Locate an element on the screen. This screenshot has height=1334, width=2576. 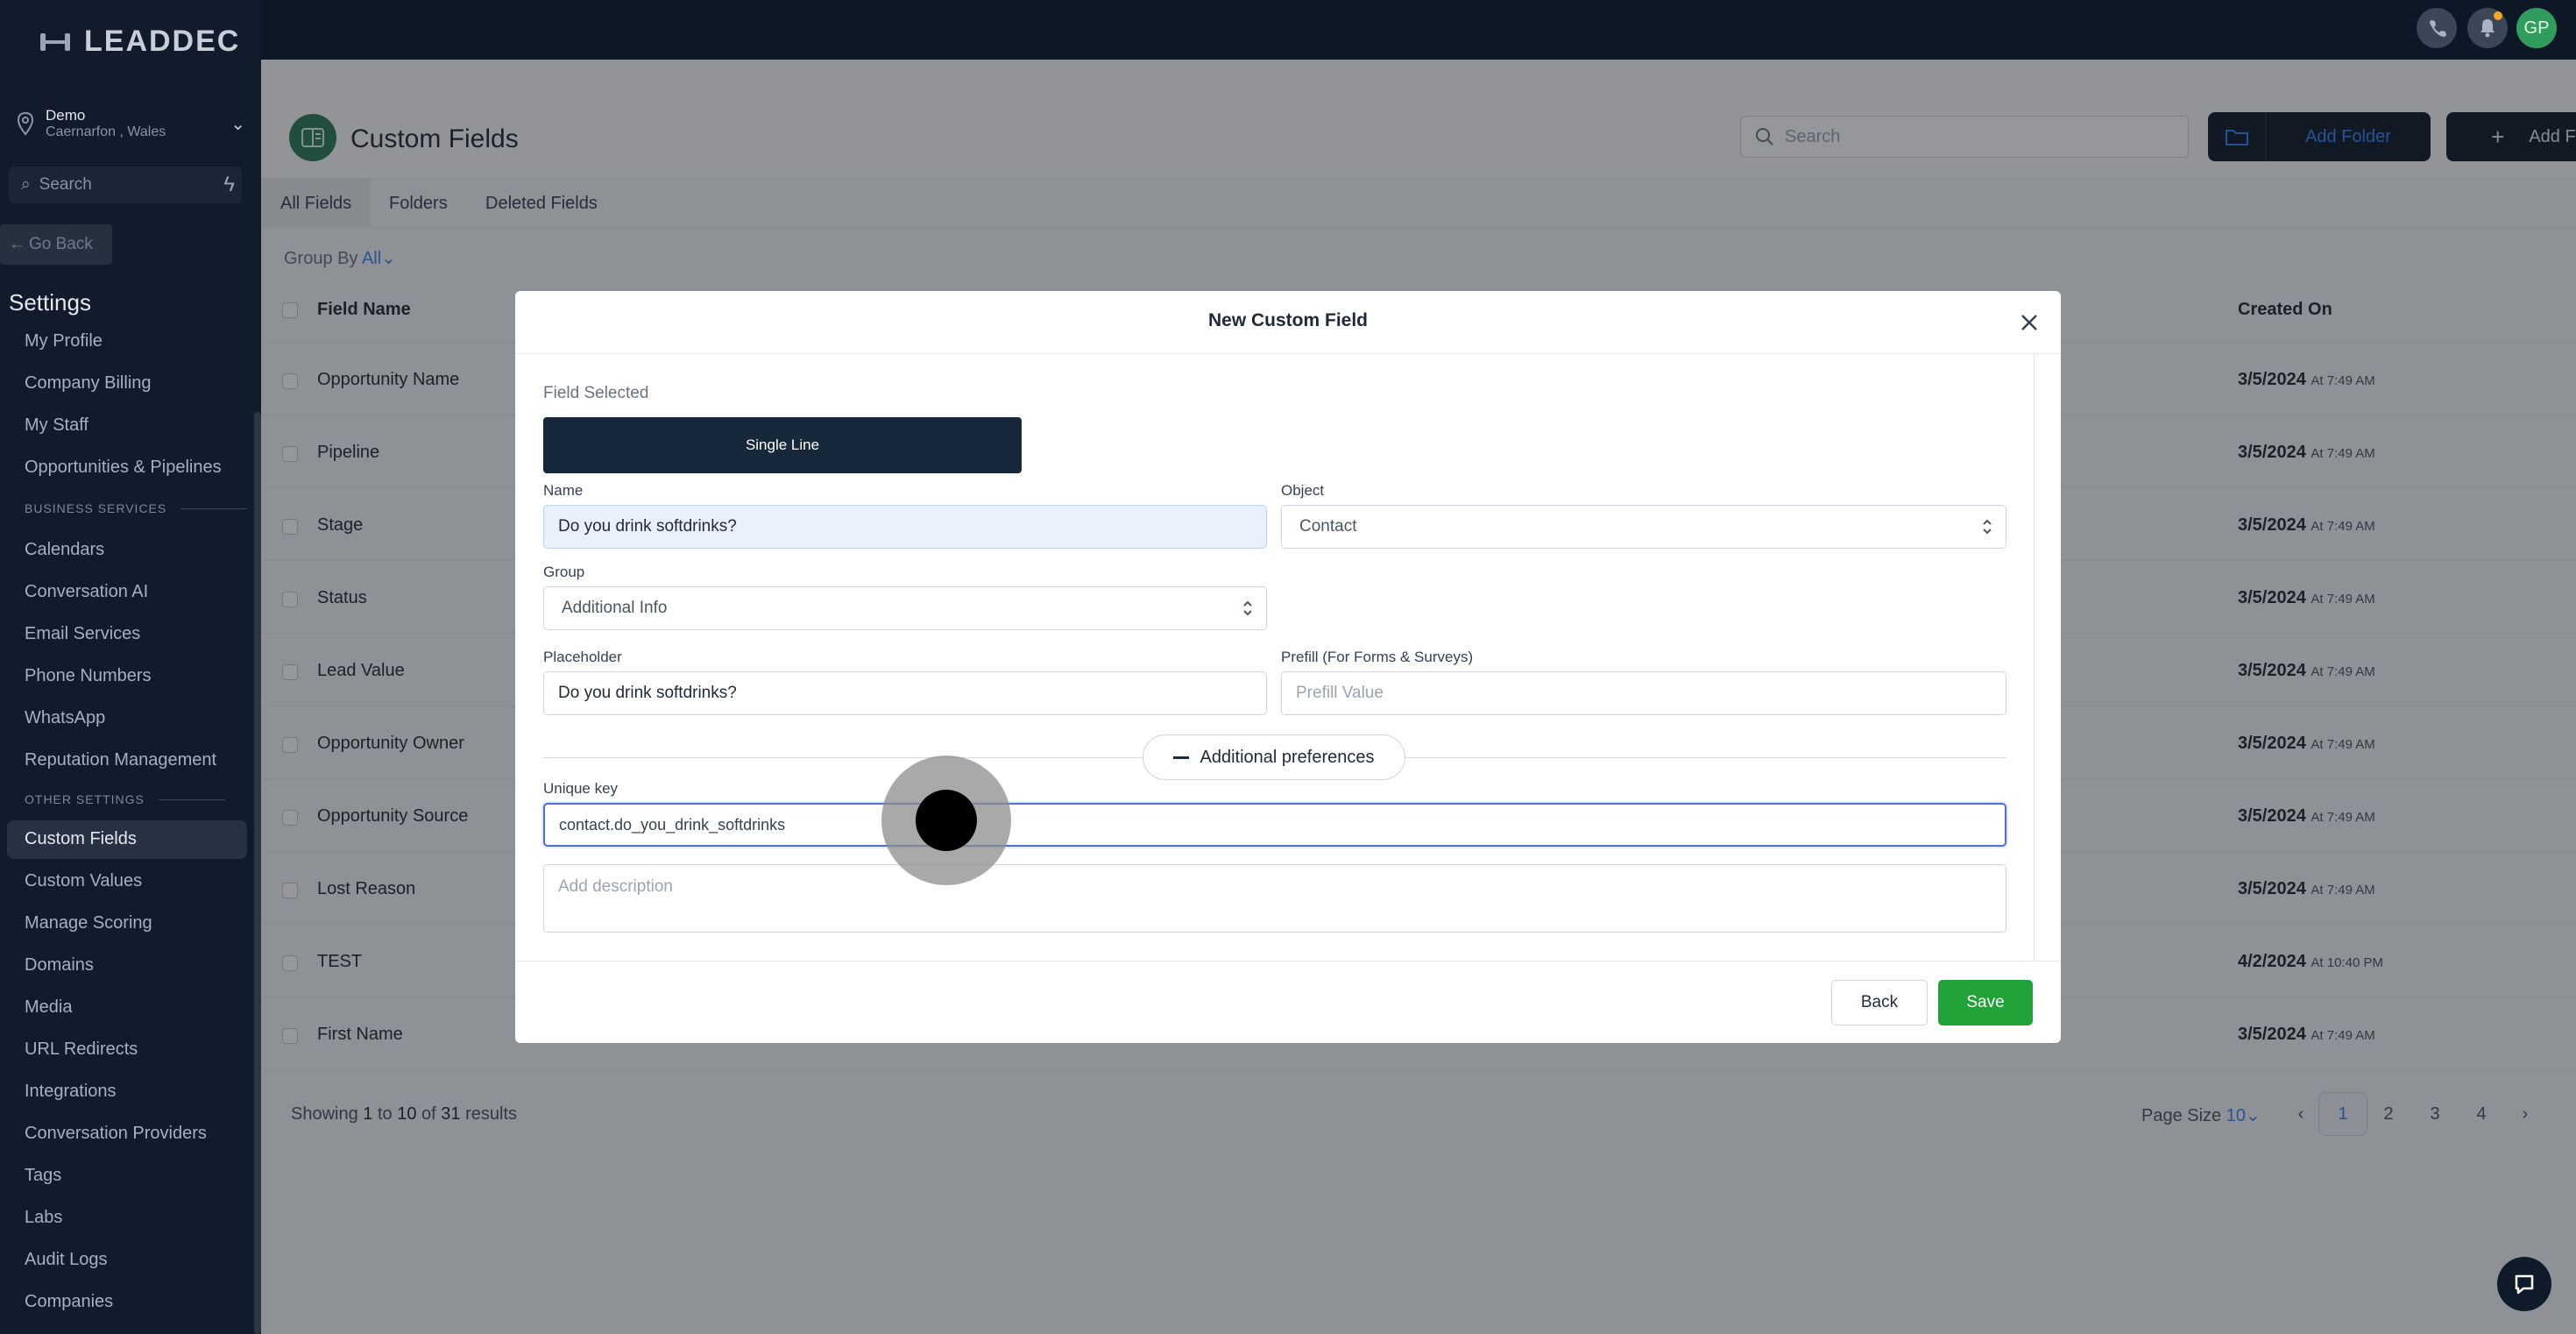
location-text: Demo Caernarfon , Wales is located at coordinates (133, 123).